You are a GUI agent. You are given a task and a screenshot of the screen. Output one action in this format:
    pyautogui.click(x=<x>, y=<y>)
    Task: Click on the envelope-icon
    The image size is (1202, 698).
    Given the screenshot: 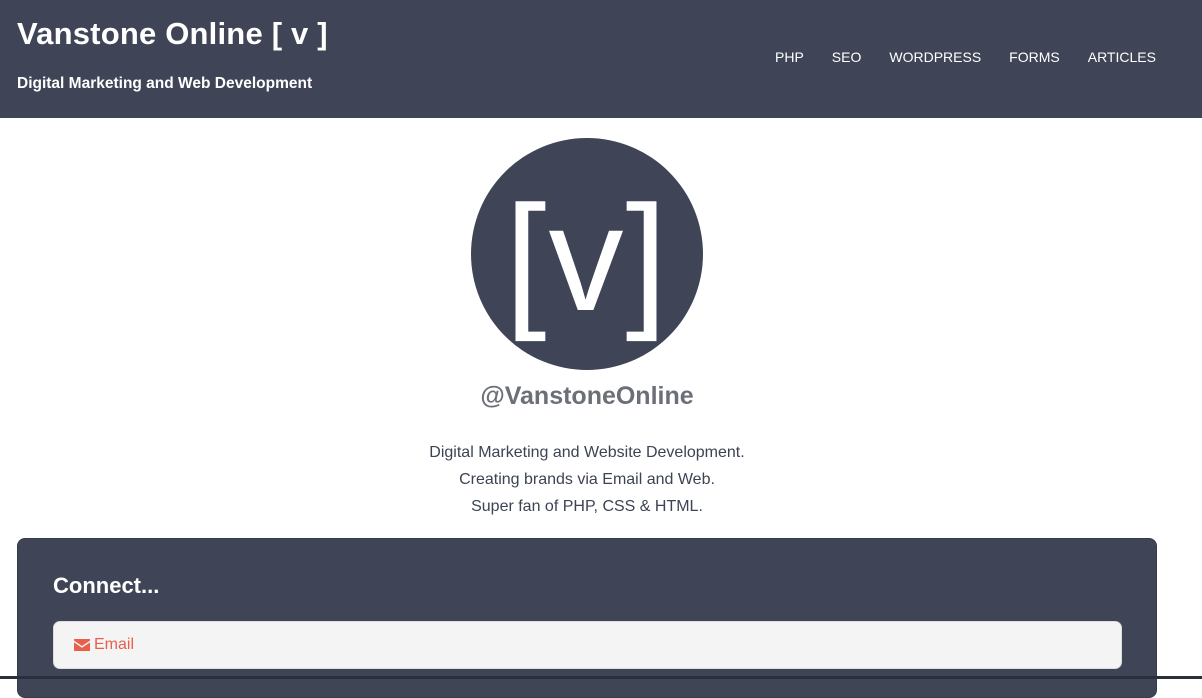 What is the action you would take?
    pyautogui.click(x=82, y=645)
    